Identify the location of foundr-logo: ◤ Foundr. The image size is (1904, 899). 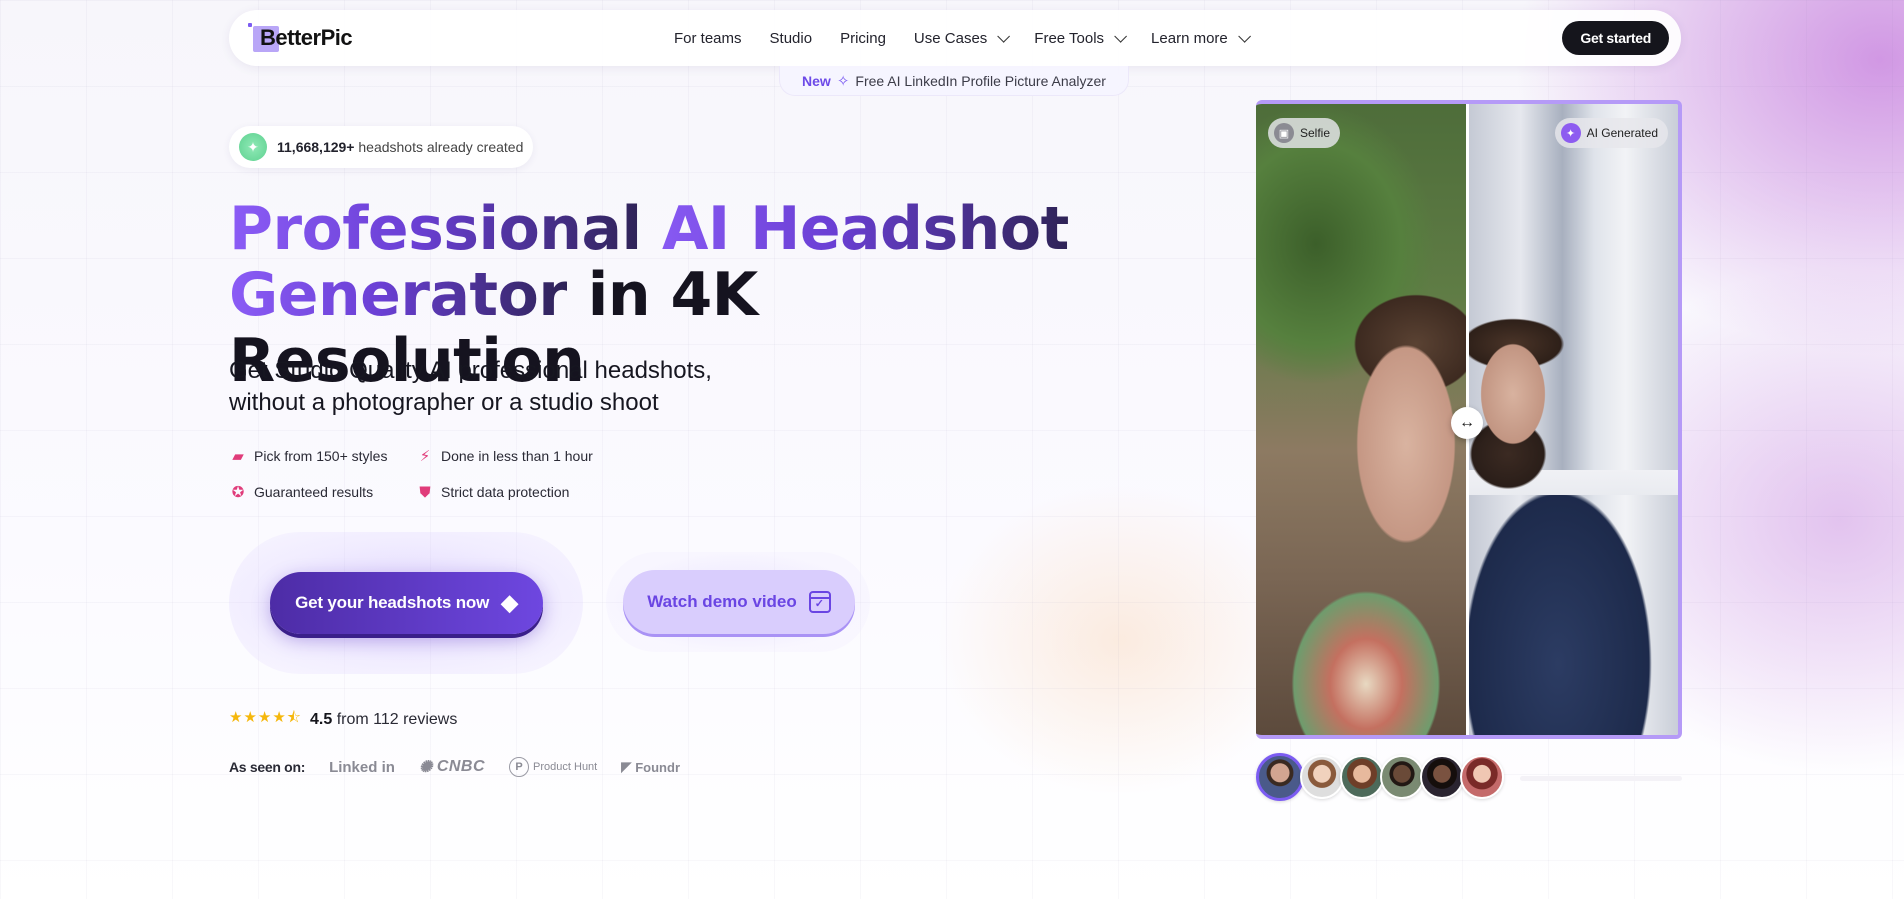
(650, 767).